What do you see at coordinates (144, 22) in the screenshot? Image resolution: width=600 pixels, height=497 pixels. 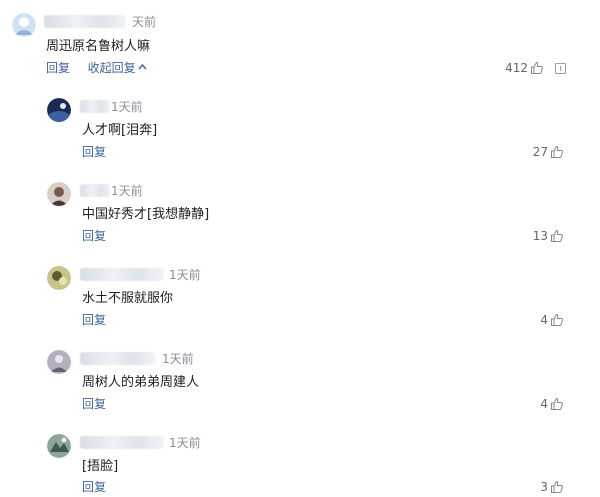 I see `comment-time: 天前` at bounding box center [144, 22].